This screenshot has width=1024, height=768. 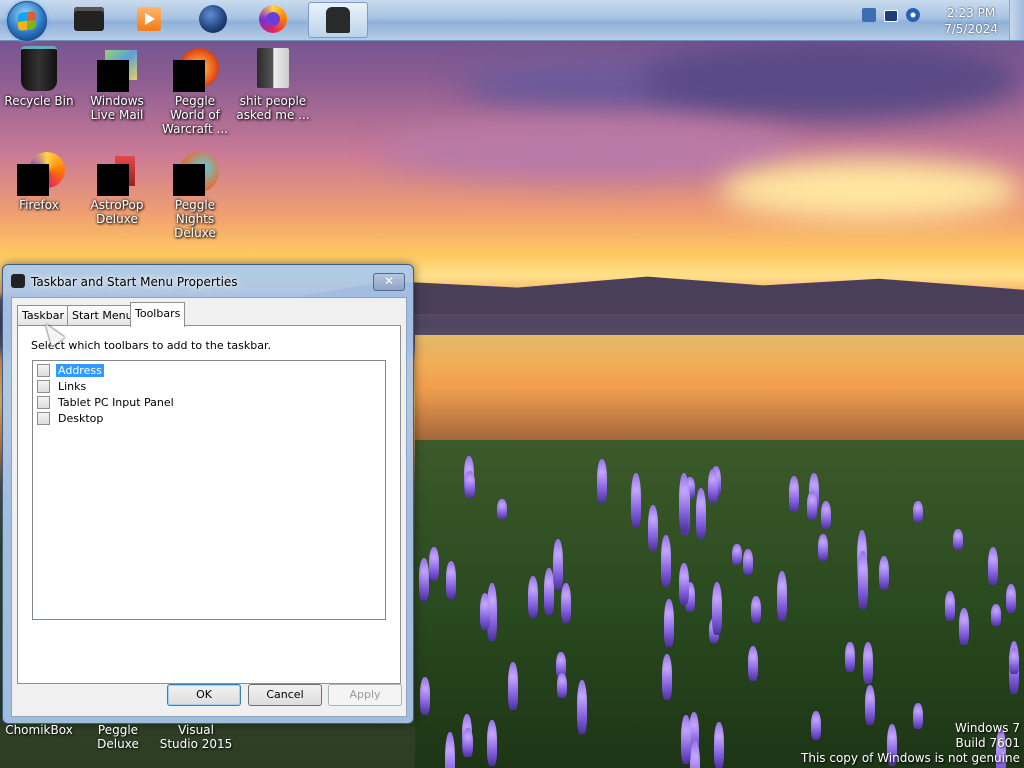 What do you see at coordinates (910, 758) in the screenshot?
I see `watermark-line: This copy of Windows is not genuine` at bounding box center [910, 758].